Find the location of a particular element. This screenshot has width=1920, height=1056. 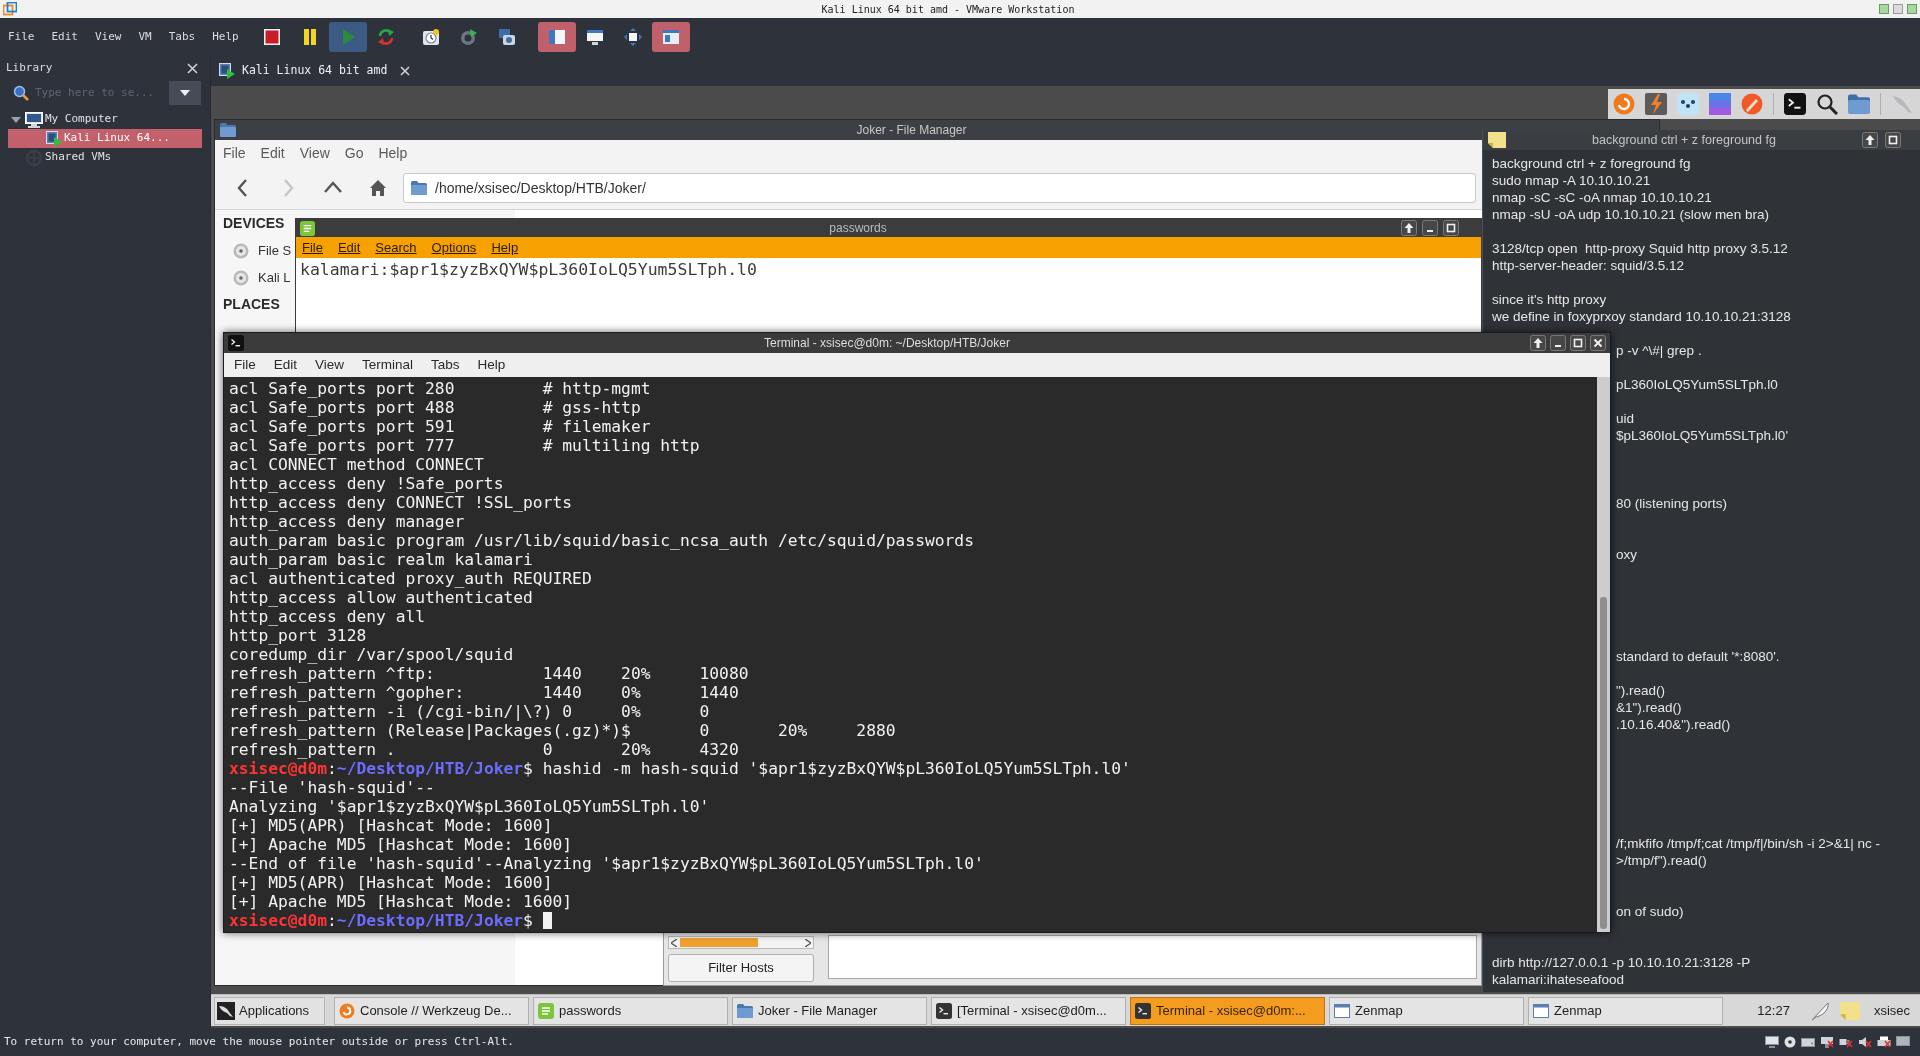

terminal-line: acl Safe_ports port 777 # multiling http is located at coordinates (464, 445).